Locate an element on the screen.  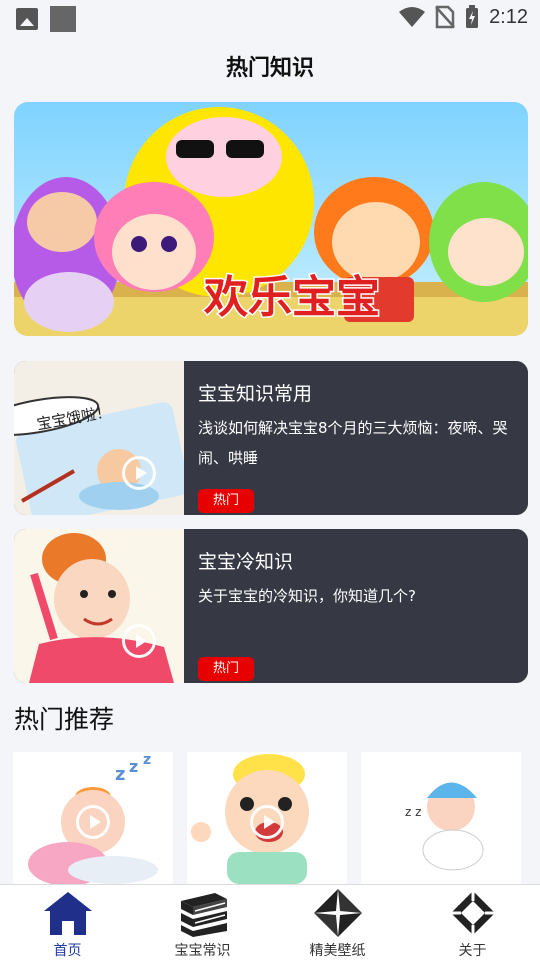
baby-on-moon-image: z z is located at coordinates (441, 818).